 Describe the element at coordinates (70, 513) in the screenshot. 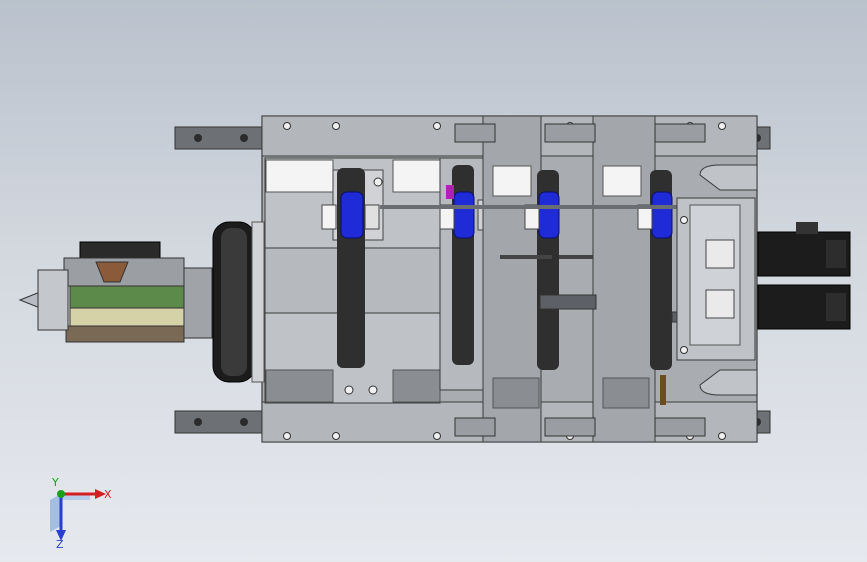

I see `triad-origin-icon` at that location.